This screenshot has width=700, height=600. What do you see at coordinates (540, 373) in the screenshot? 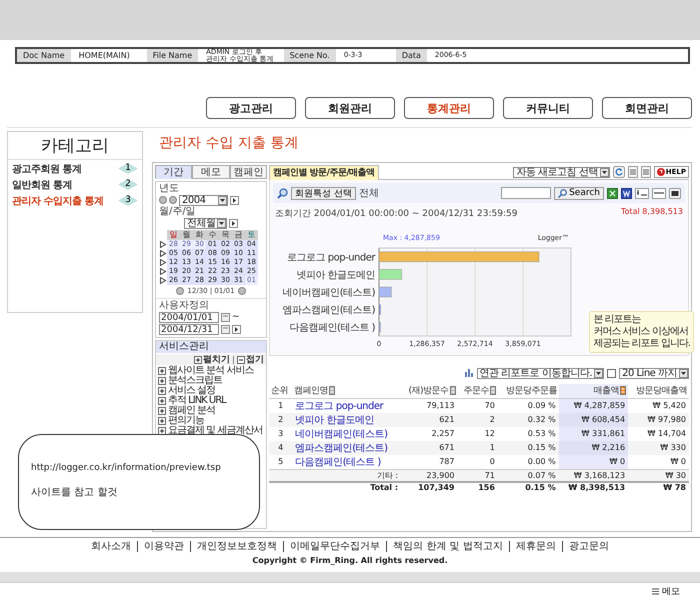
I see `related-report-select: 연관 리포트로 이동합니다.` at bounding box center [540, 373].